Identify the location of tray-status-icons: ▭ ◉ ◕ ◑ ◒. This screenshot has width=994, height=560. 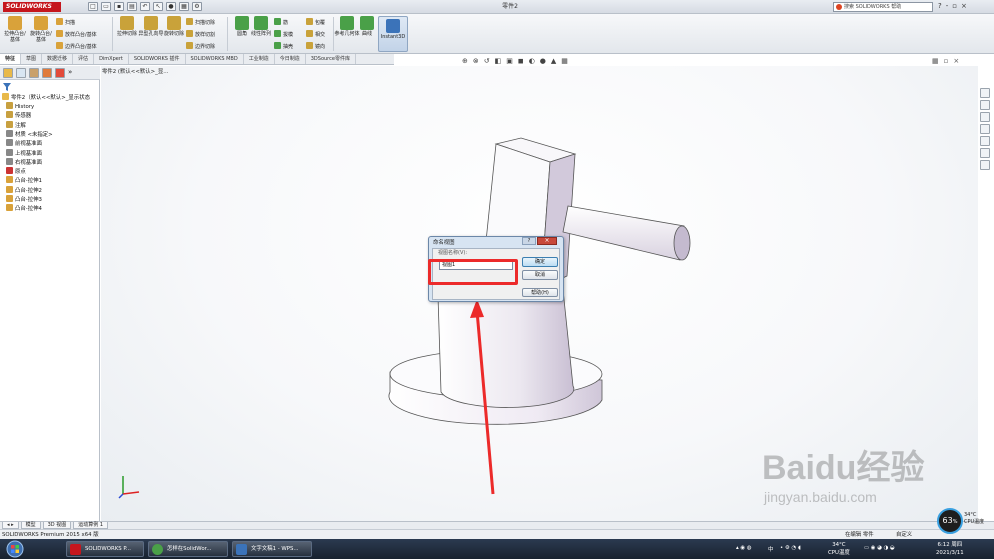
(879, 548).